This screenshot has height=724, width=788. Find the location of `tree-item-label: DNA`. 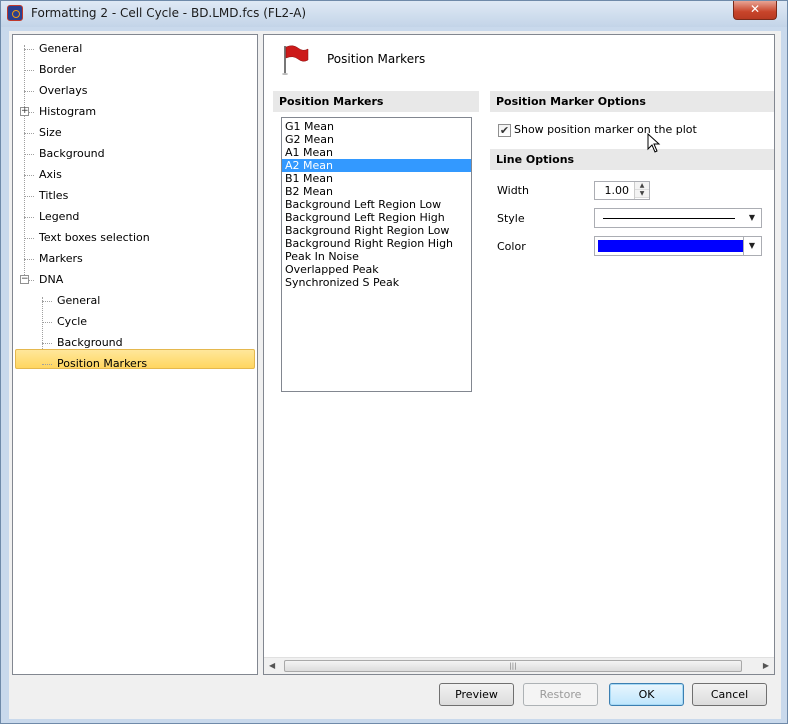

tree-item-label: DNA is located at coordinates (51, 279).